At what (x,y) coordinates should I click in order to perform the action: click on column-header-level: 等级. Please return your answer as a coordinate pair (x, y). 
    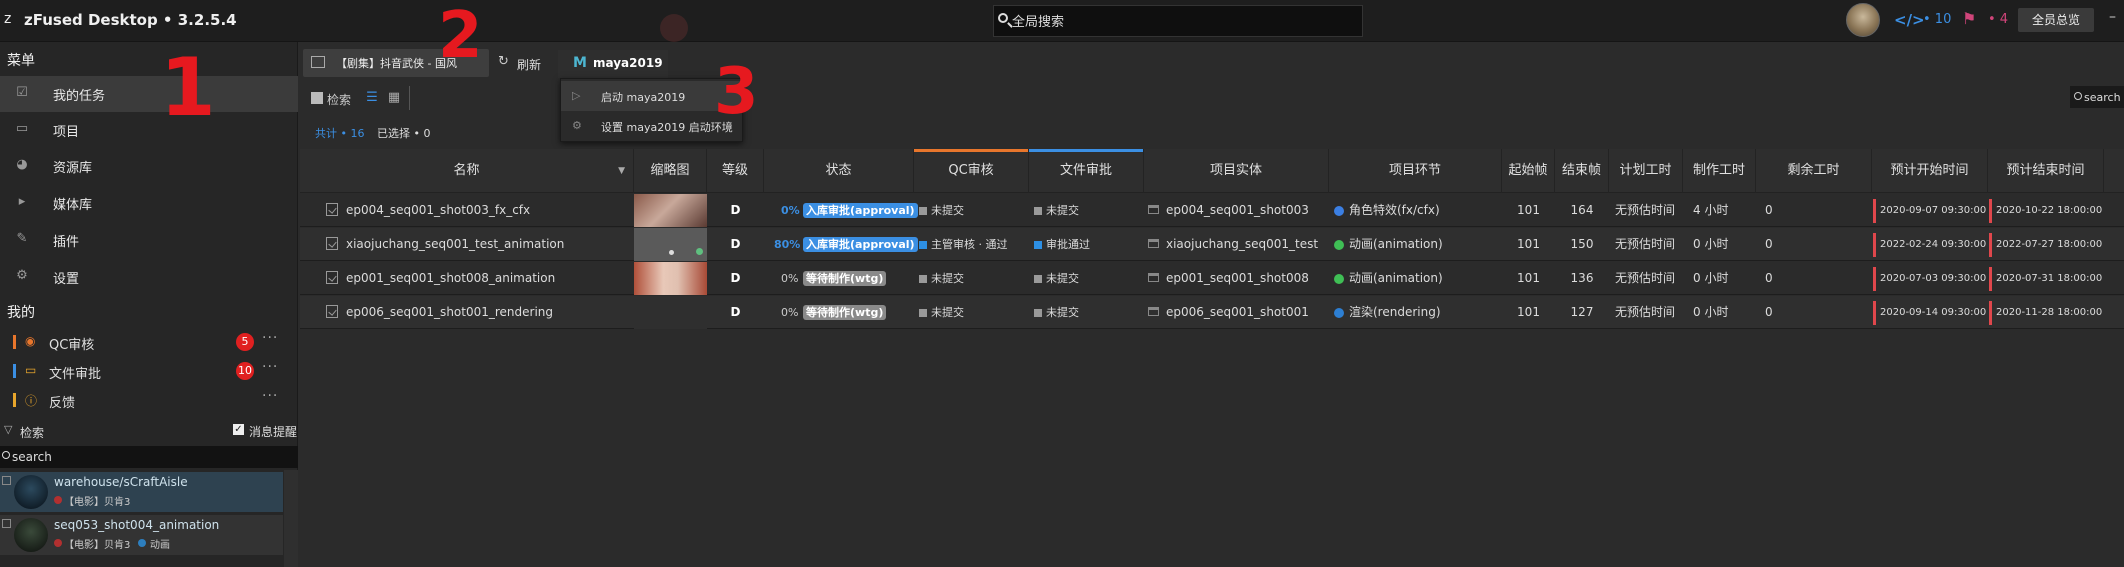
    Looking at the image, I should click on (735, 171).